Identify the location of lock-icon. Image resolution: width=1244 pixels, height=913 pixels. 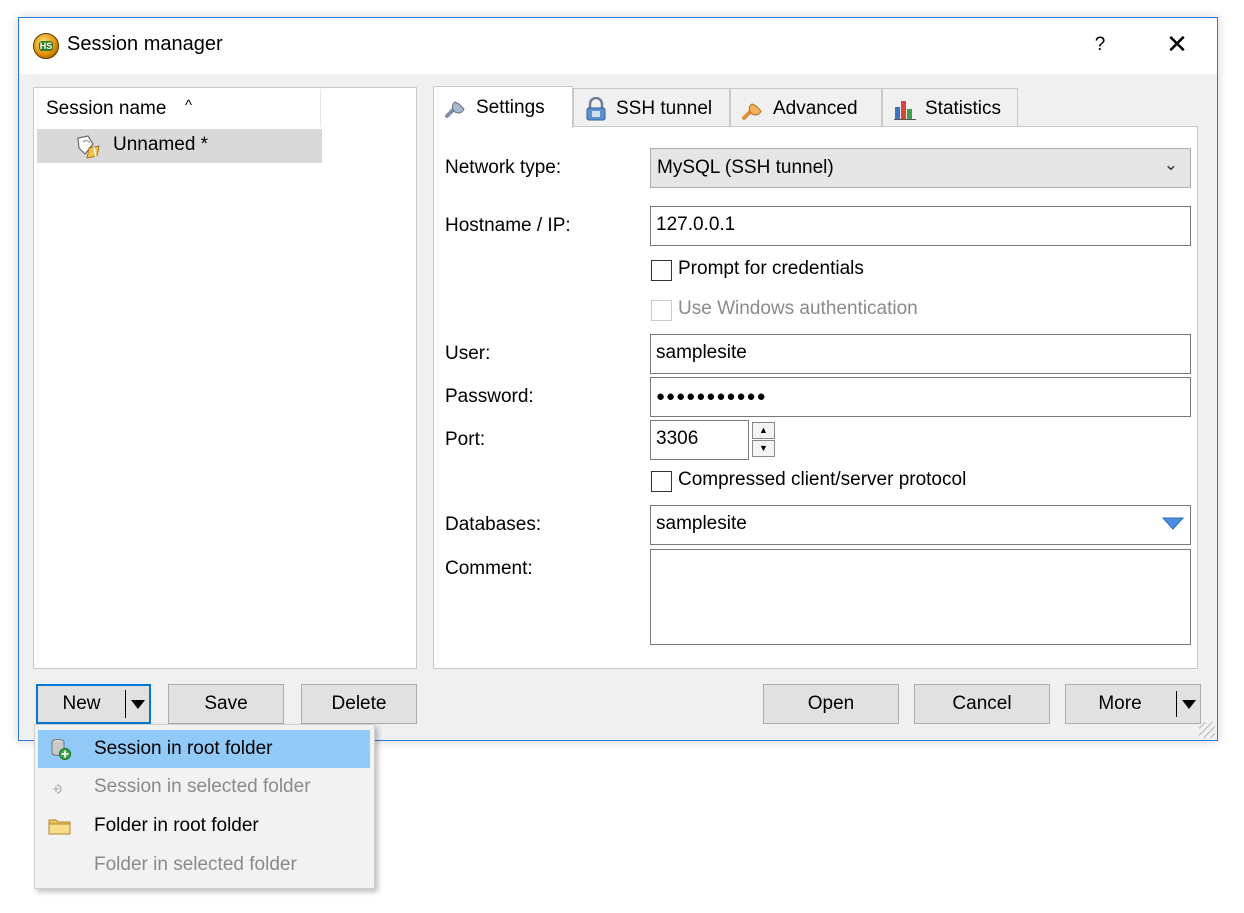
(596, 109).